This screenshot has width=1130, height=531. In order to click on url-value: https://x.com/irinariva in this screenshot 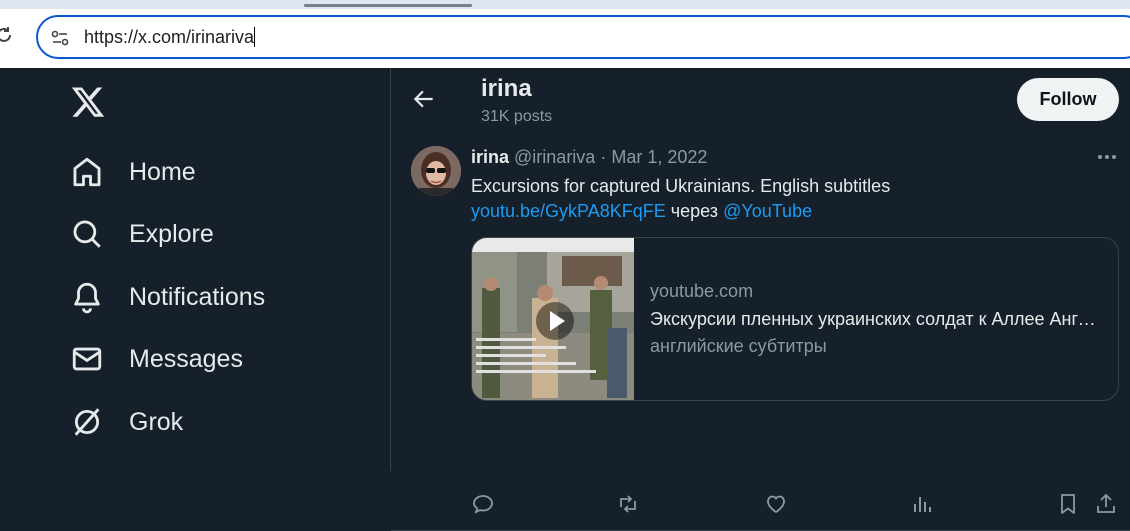, I will do `click(169, 37)`.